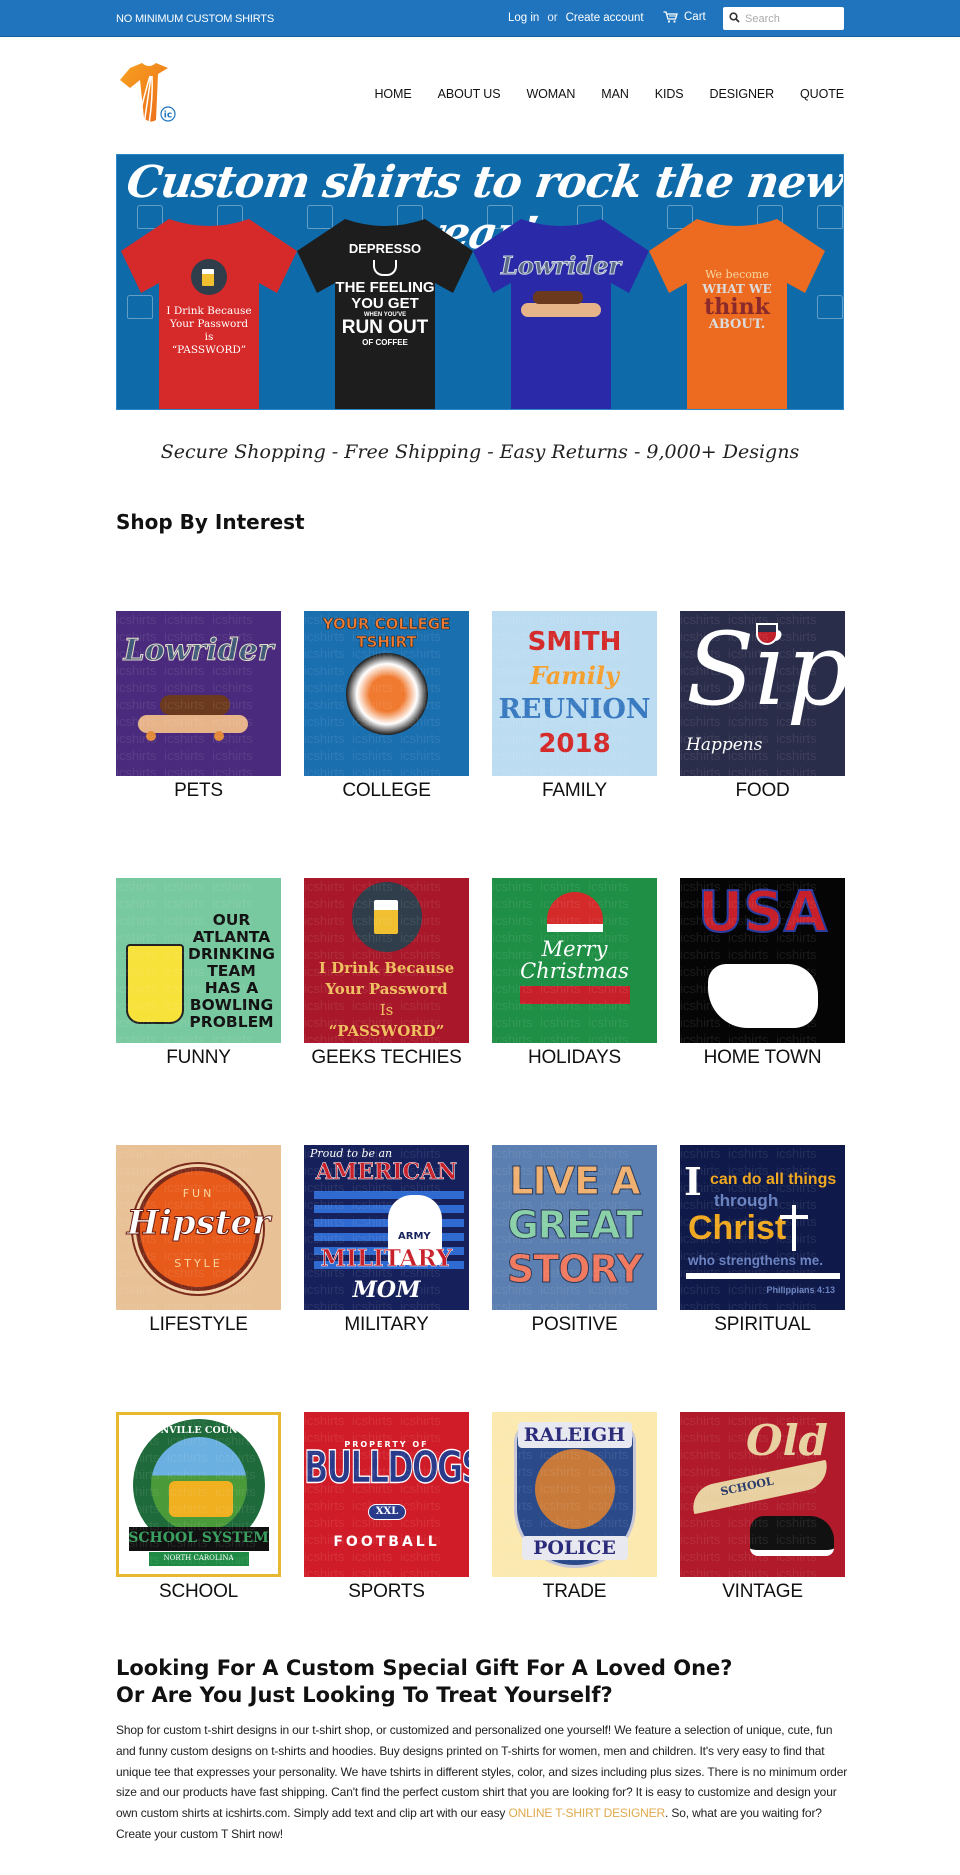 The width and height of the screenshot is (960, 1875). Describe the element at coordinates (737, 324) in the screenshot. I see `shirt-text: ABOUT.` at that location.